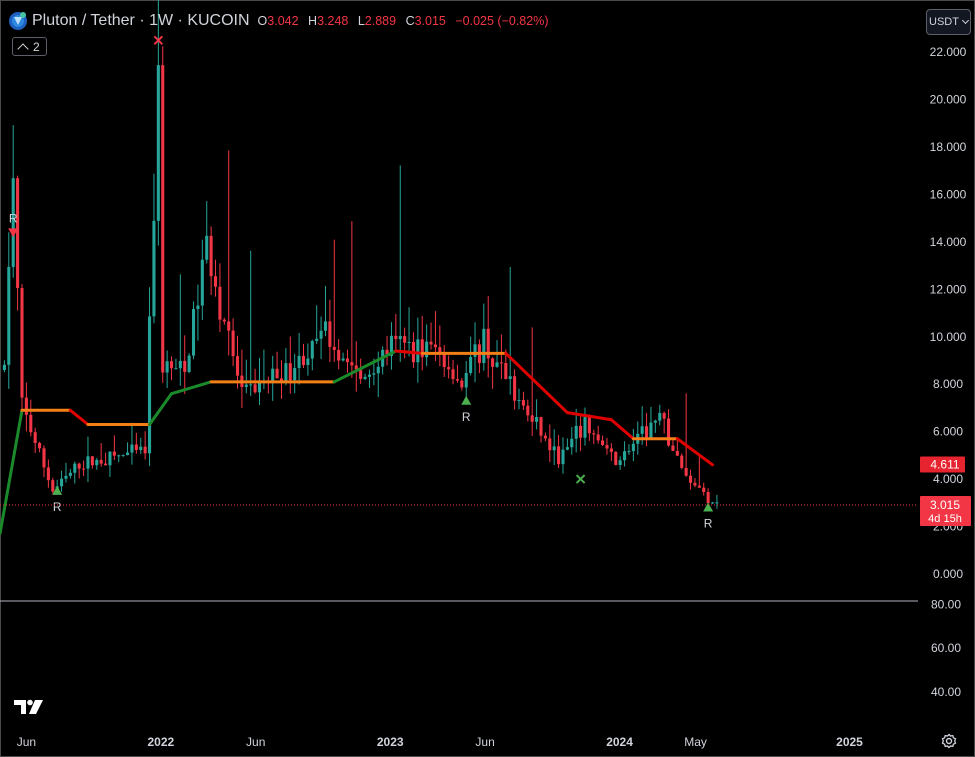 This screenshot has height=757, width=975. What do you see at coordinates (948, 242) in the screenshot?
I see `y-axis-tick-label: 14.000` at bounding box center [948, 242].